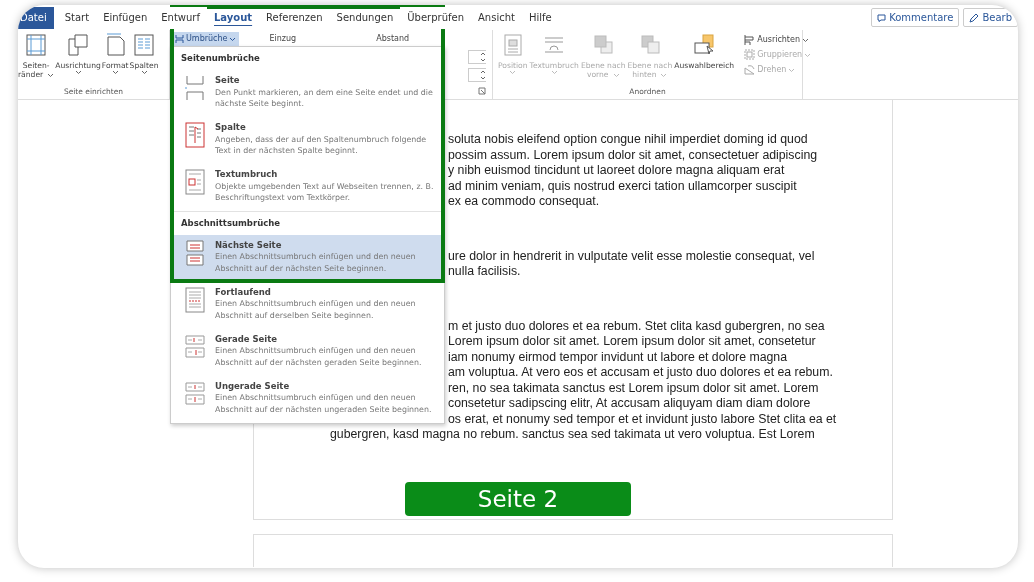  I want to click on ribbon-tab: Ansicht, so click(496, 17).